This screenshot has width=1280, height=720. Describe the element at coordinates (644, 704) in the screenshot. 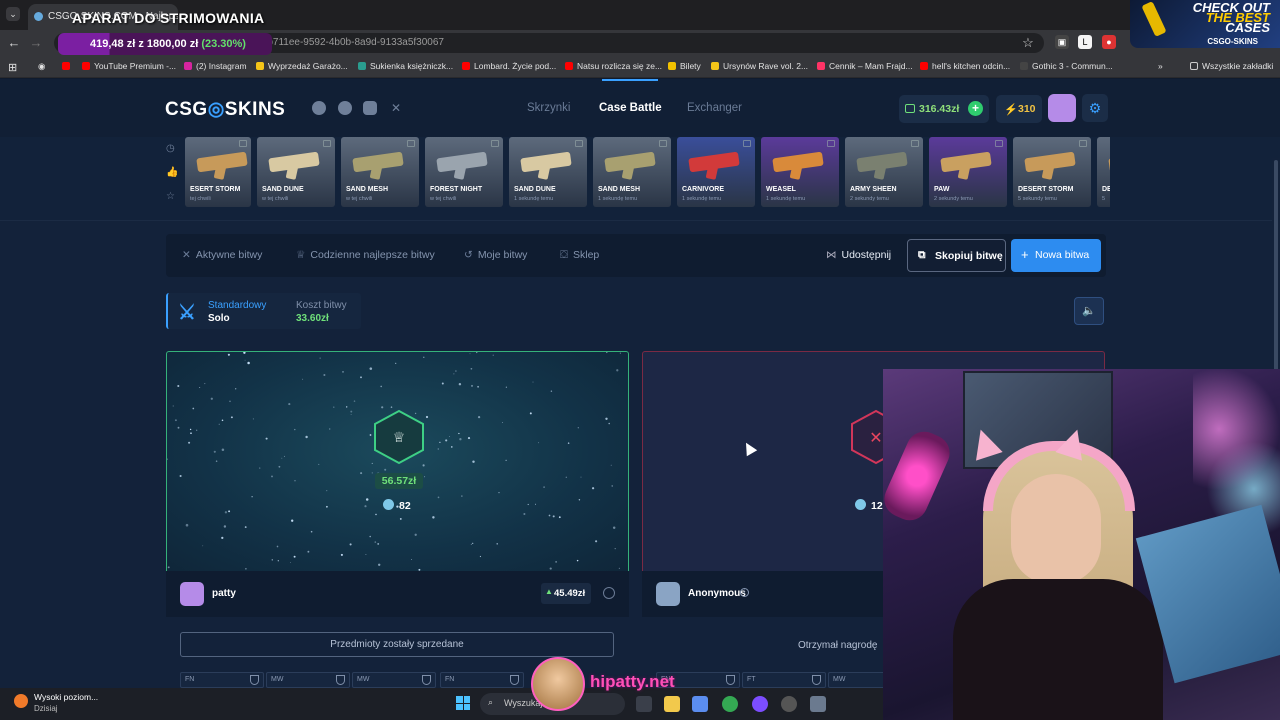

I see `task-view-icon` at that location.